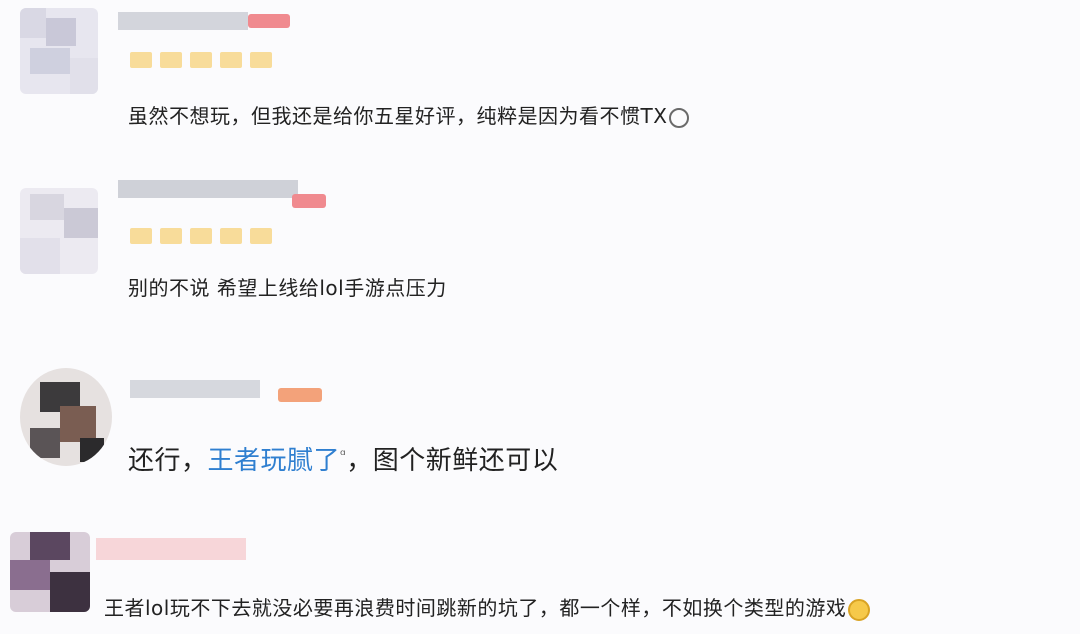 The width and height of the screenshot is (1080, 634). I want to click on highlighted-phrase: 王者玩腻了, so click(274, 461).